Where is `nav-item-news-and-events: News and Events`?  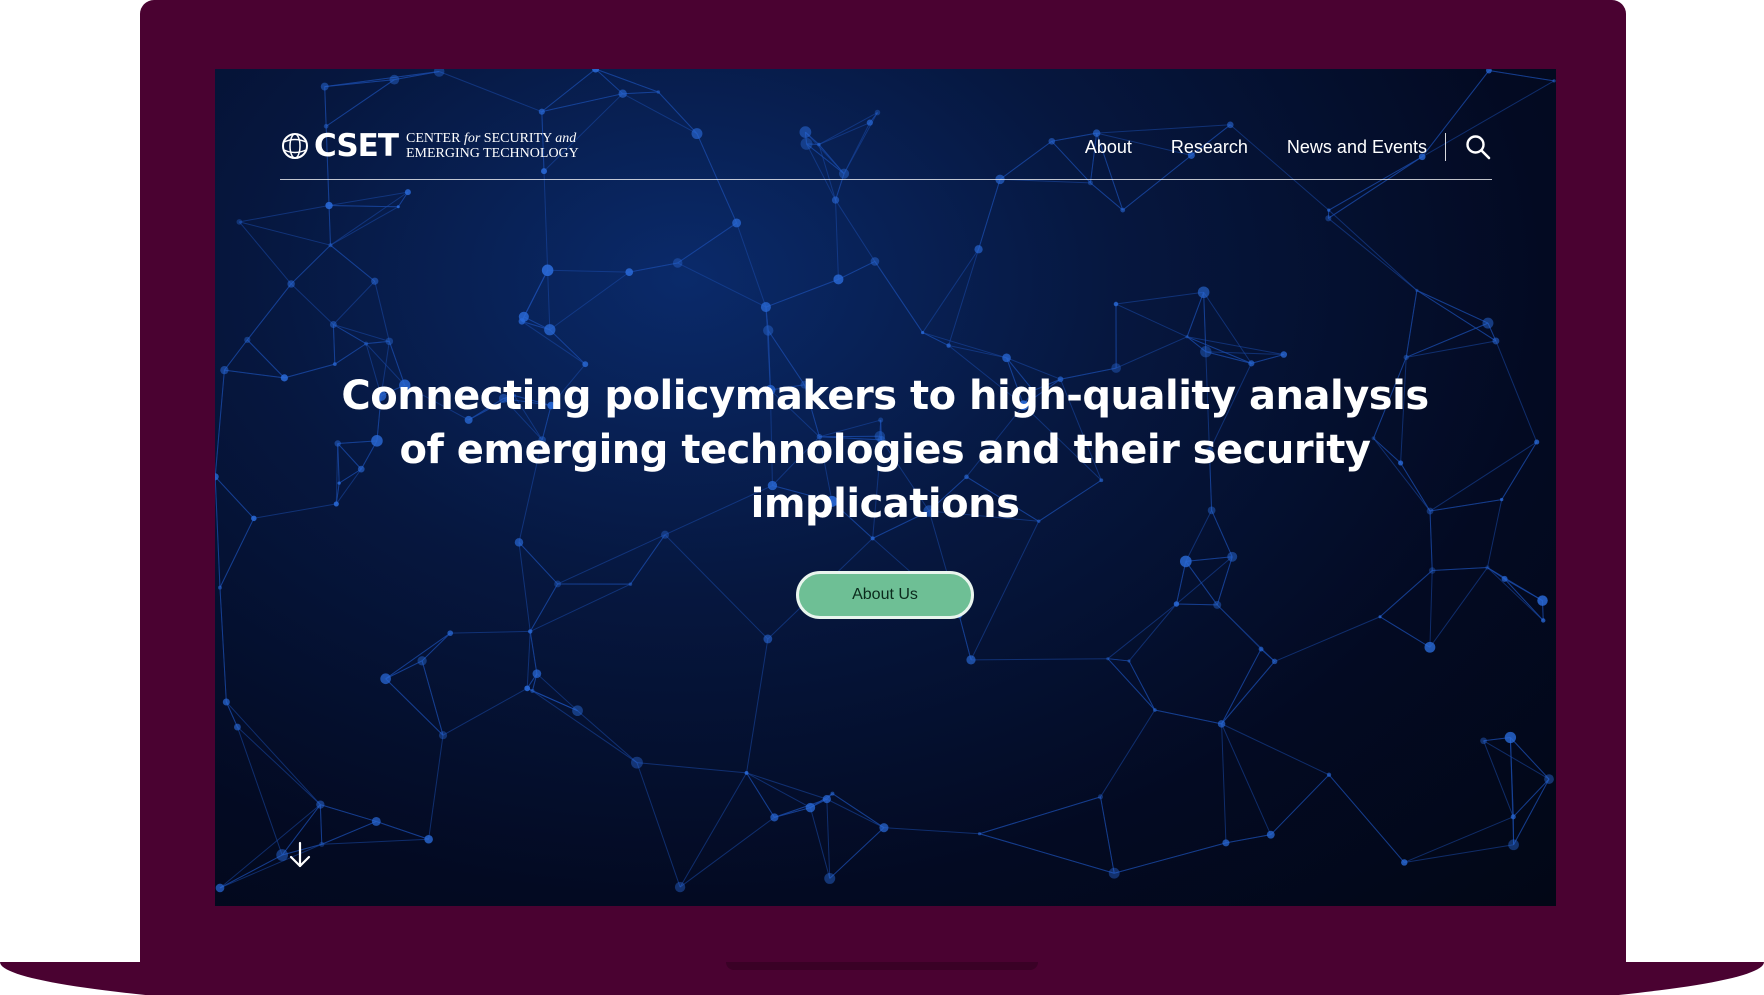
nav-item-news-and-events: News and Events is located at coordinates (1357, 147).